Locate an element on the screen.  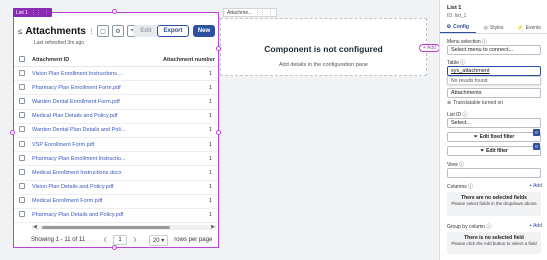
attachment-component-tag: Attachme... ⋮⋮ ⋮ is located at coordinates (250, 12).